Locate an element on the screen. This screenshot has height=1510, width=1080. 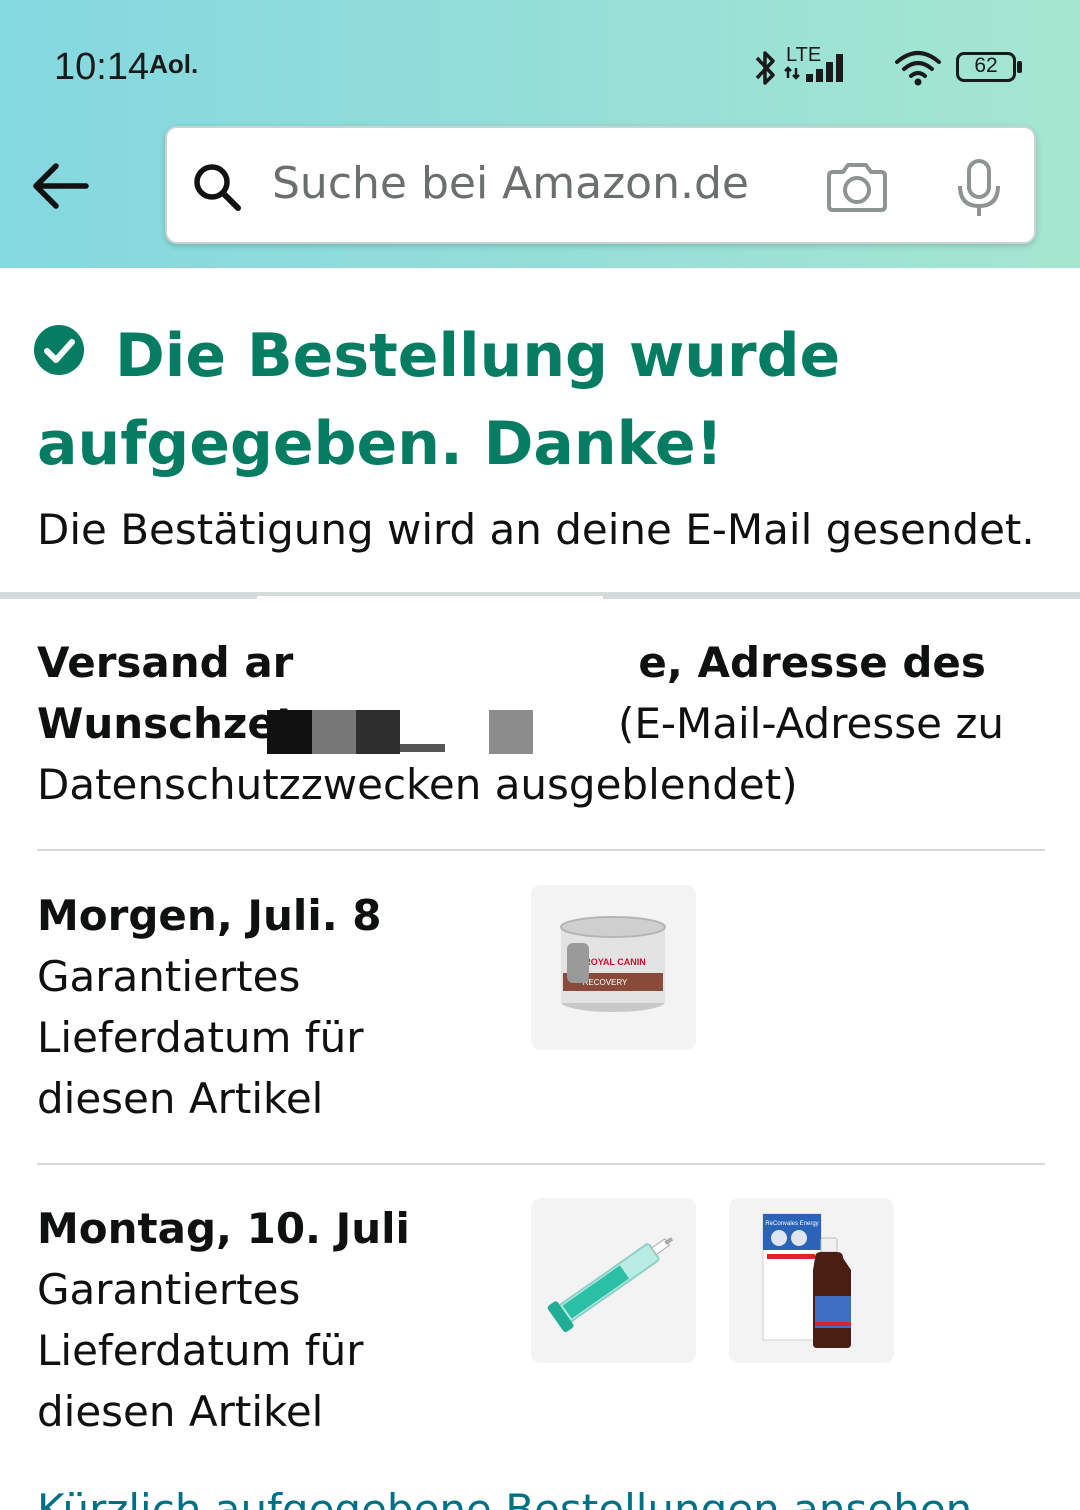
search-bar: Suche bei Amazon.de is located at coordinates (600, 185).